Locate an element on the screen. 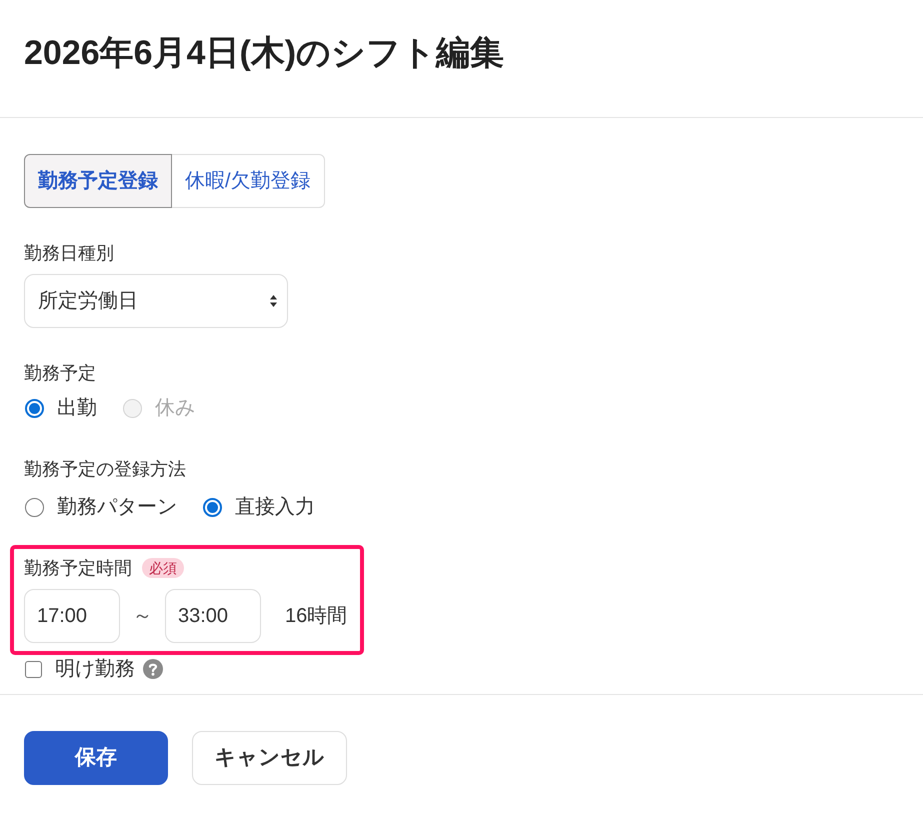  checkbox is located at coordinates (33, 669).